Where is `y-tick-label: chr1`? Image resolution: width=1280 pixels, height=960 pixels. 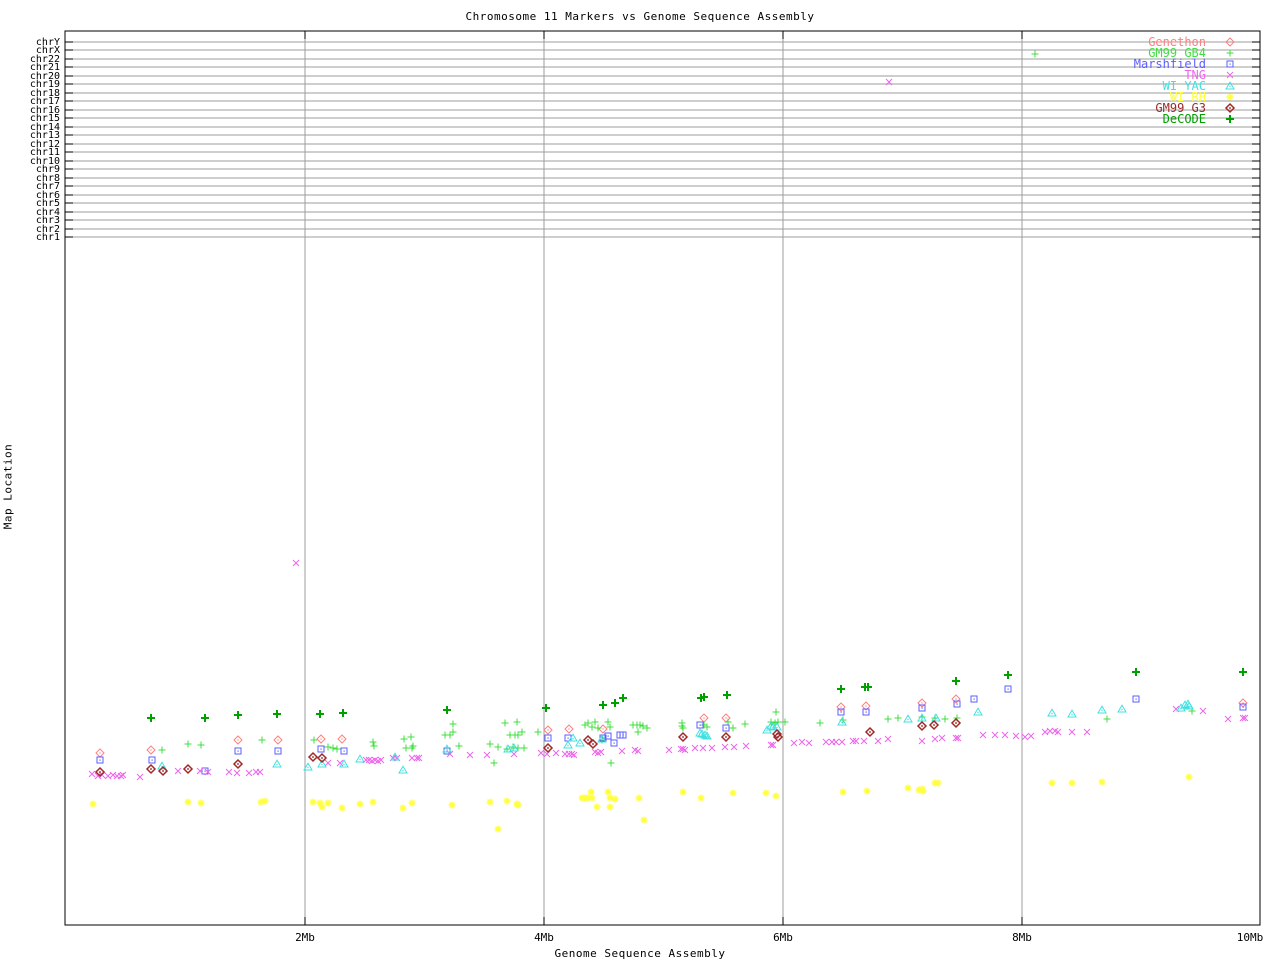 y-tick-label: chr1 is located at coordinates (48, 237).